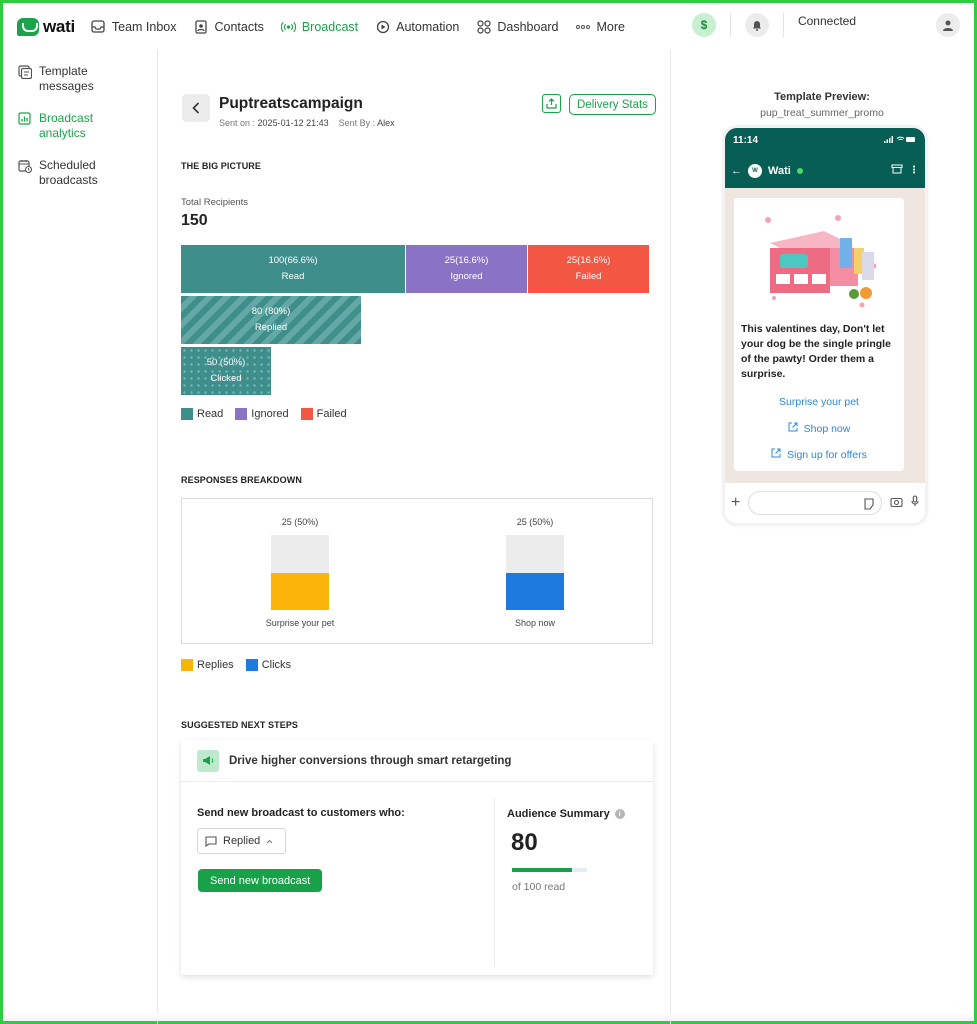 Image resolution: width=977 pixels, height=1024 pixels. What do you see at coordinates (612, 104) in the screenshot?
I see `delivery-stats-button: Delivery Stats` at bounding box center [612, 104].